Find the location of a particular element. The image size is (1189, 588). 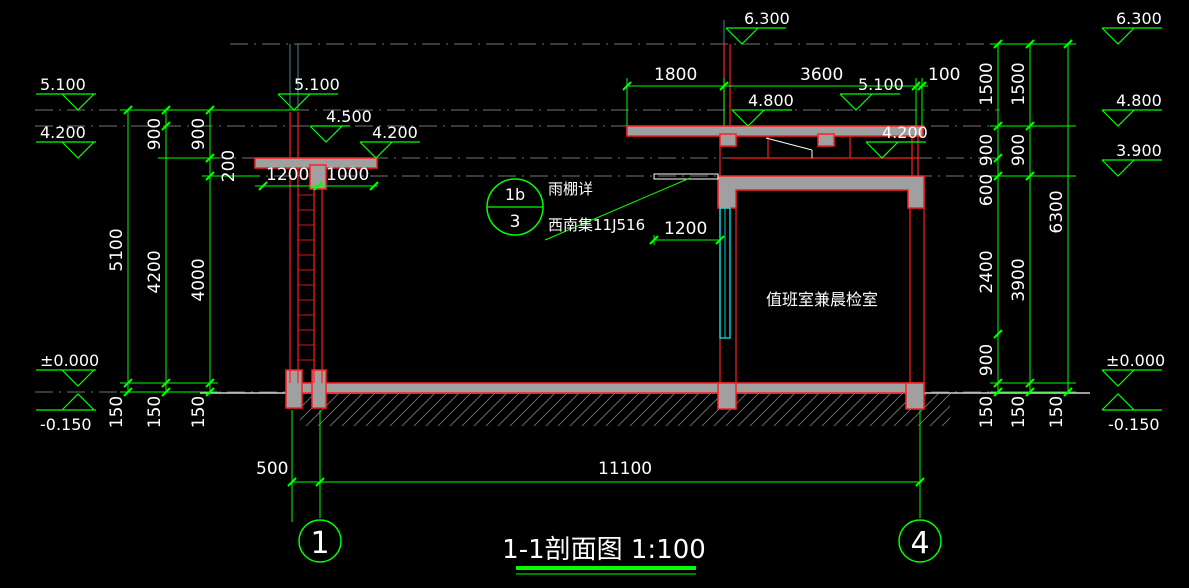

elev-right-4800: 4.800 is located at coordinates (1139, 100).